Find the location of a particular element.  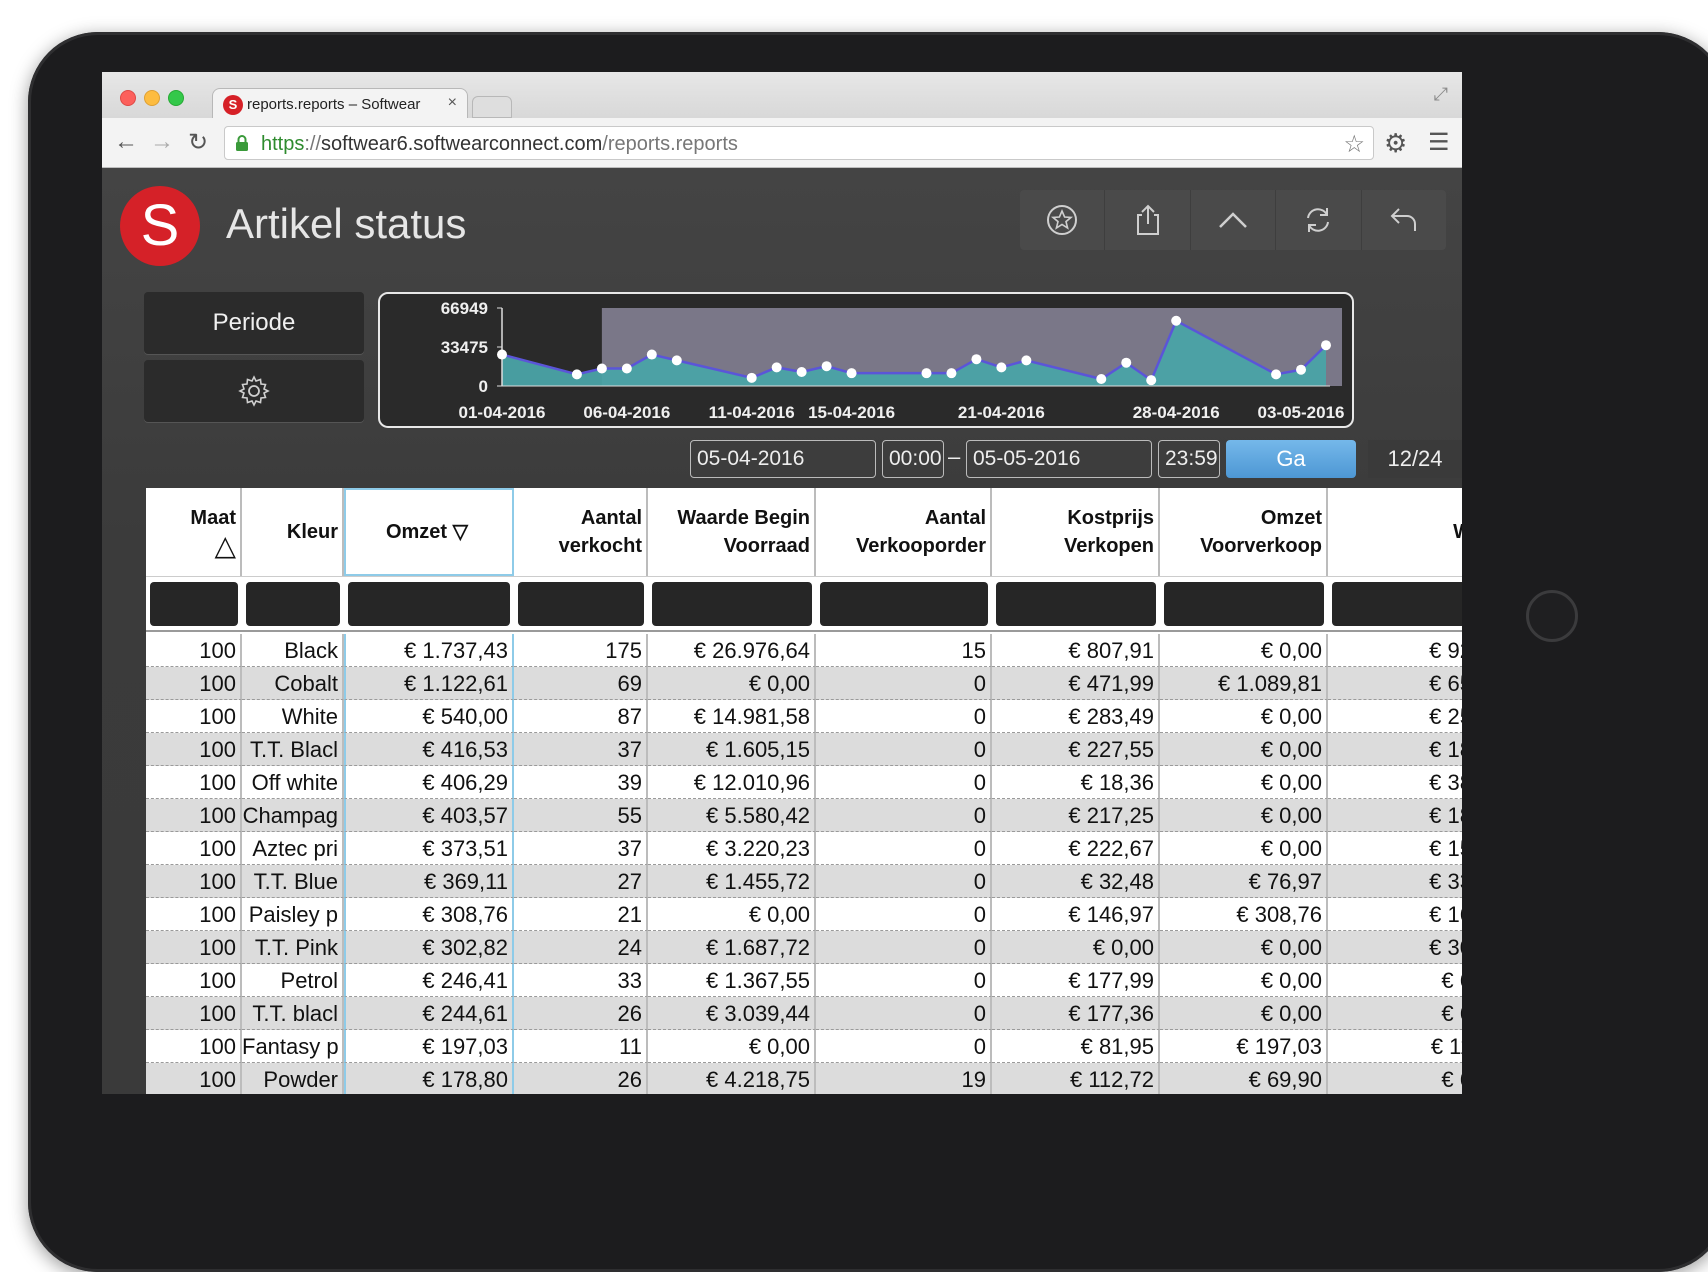

browser-tab: S reports.reports – Softwear × is located at coordinates (340, 104).